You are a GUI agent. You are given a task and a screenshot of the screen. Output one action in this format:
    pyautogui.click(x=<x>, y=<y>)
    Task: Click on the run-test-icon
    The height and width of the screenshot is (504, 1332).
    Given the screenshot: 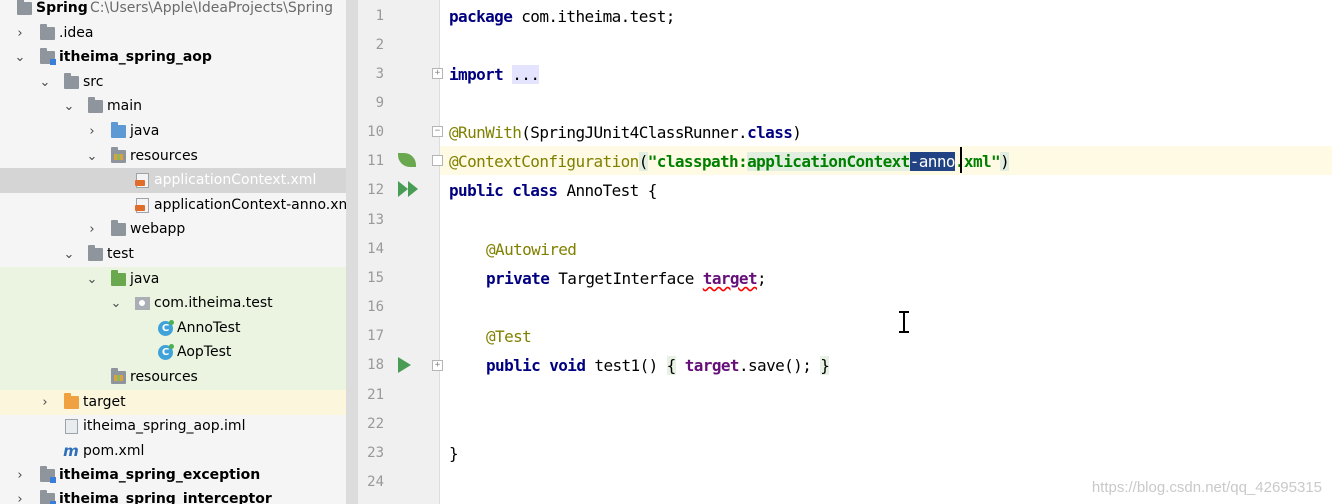 What is the action you would take?
    pyautogui.click(x=404, y=365)
    